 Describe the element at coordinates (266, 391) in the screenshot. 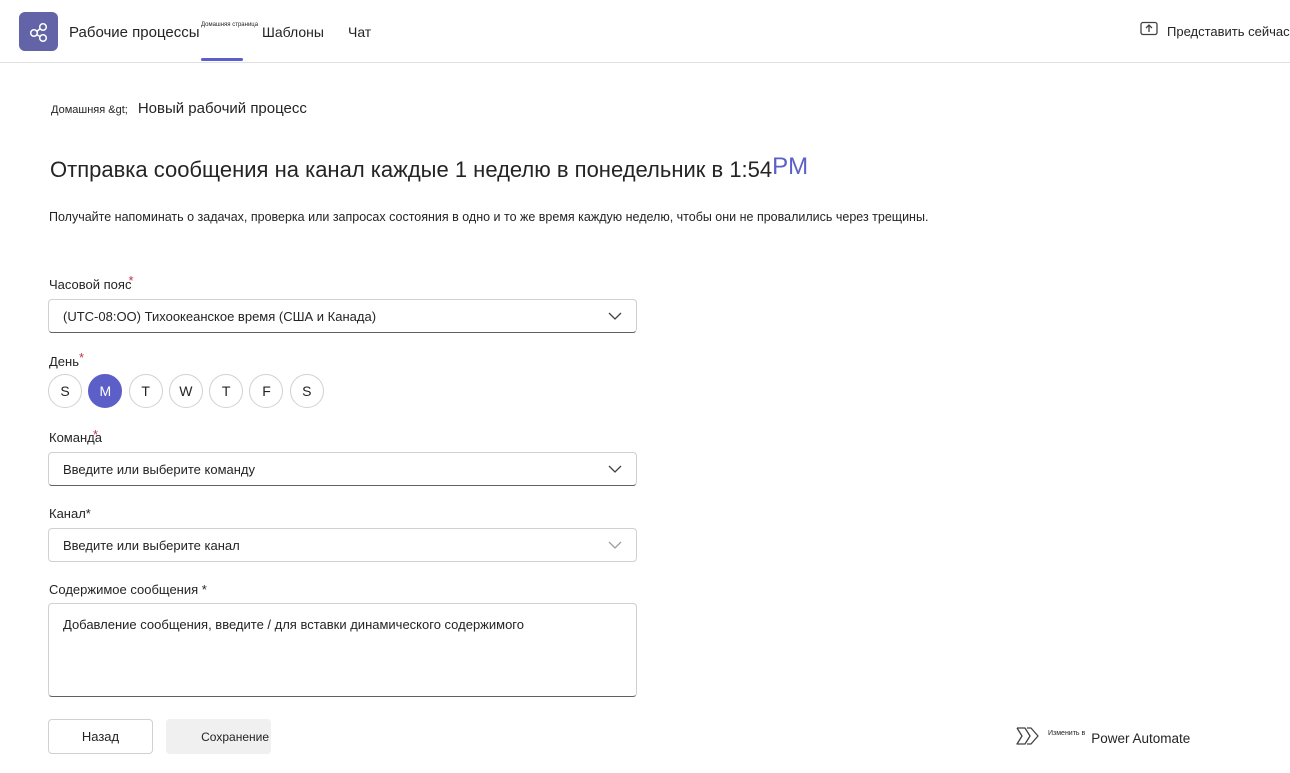

I see `day-friday: F` at that location.